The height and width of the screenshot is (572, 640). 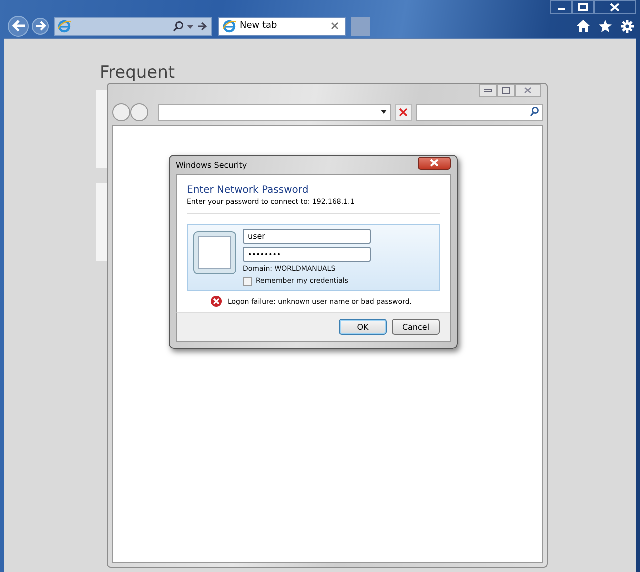 I want to click on section-heading: Frequent, so click(x=138, y=73).